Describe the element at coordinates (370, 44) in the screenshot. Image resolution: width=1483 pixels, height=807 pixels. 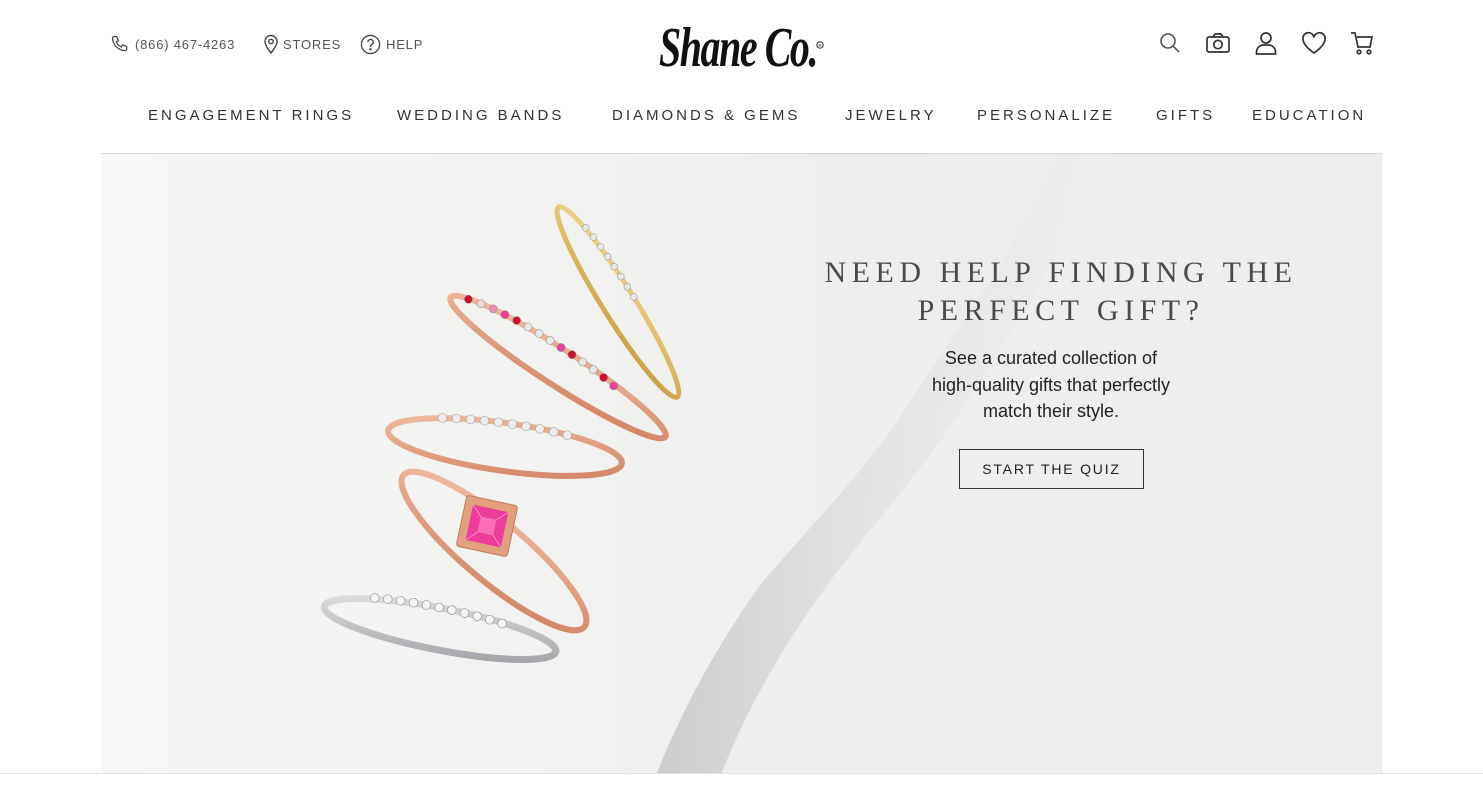
I see `help-icon` at that location.